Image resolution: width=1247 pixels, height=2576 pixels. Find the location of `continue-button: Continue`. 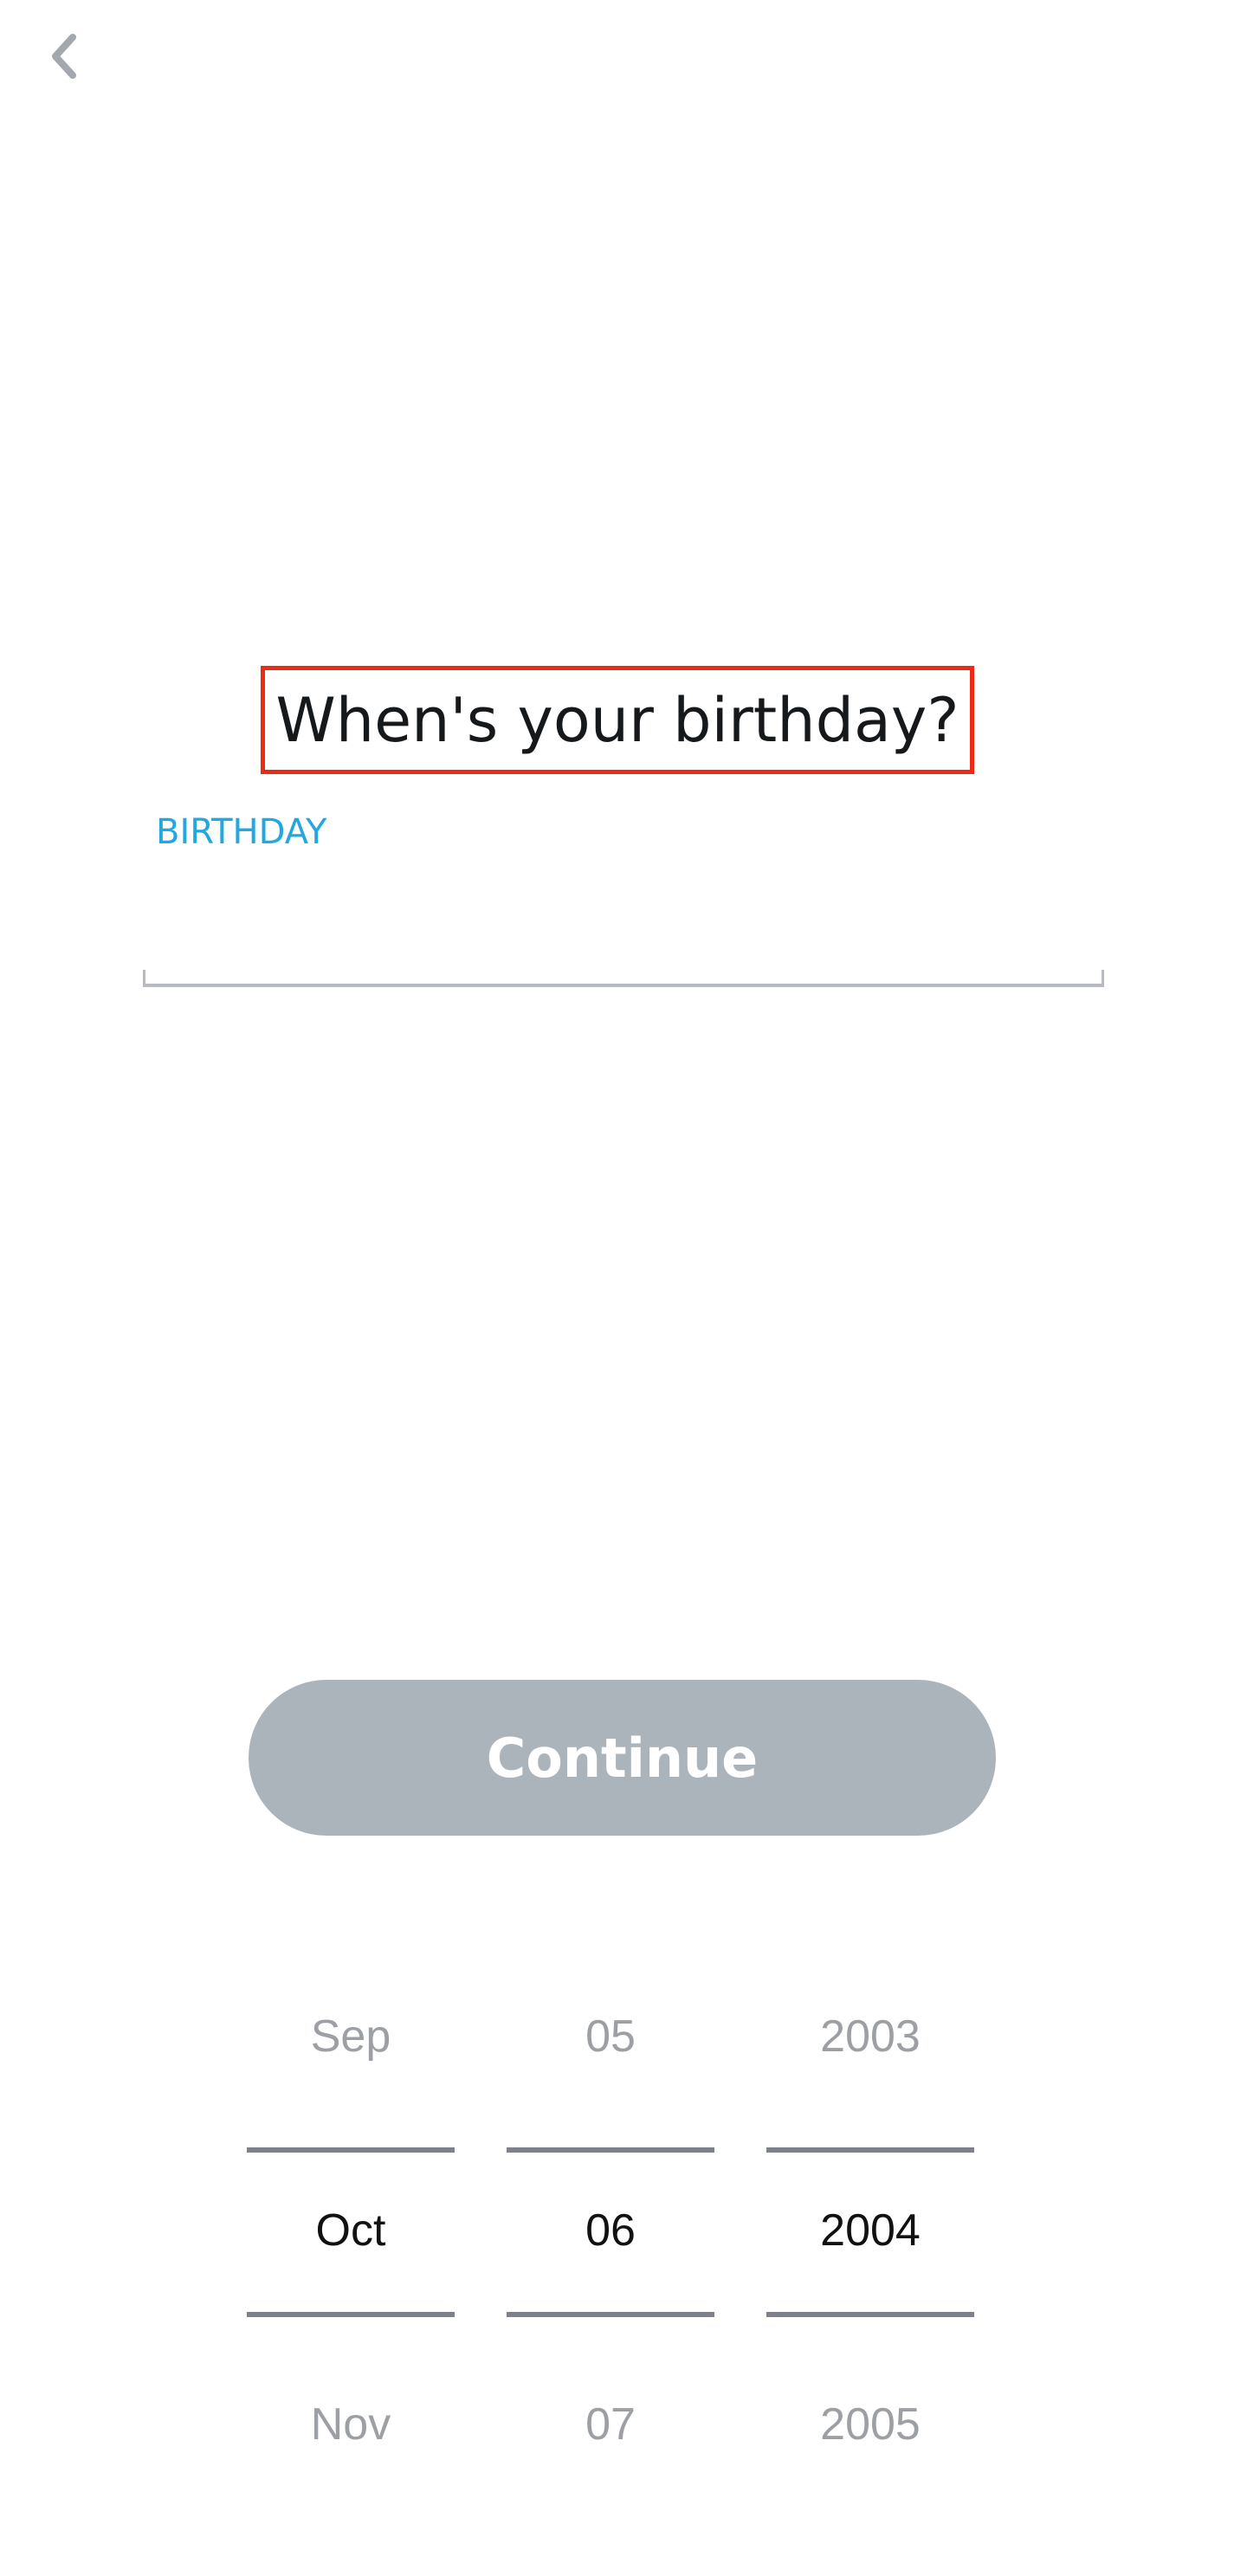

continue-button: Continue is located at coordinates (622, 1758).